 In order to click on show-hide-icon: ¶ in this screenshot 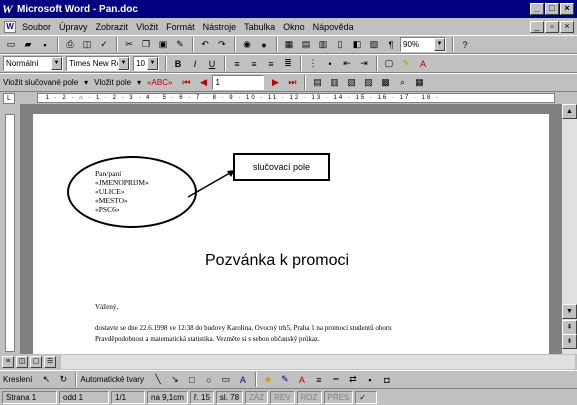, I will do `click(391, 44)`.